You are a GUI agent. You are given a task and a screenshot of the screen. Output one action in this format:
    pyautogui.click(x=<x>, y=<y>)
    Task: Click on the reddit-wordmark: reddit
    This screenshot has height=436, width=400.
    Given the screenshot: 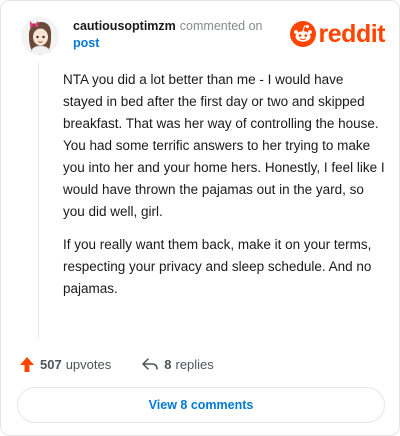 What is the action you would take?
    pyautogui.click(x=352, y=33)
    